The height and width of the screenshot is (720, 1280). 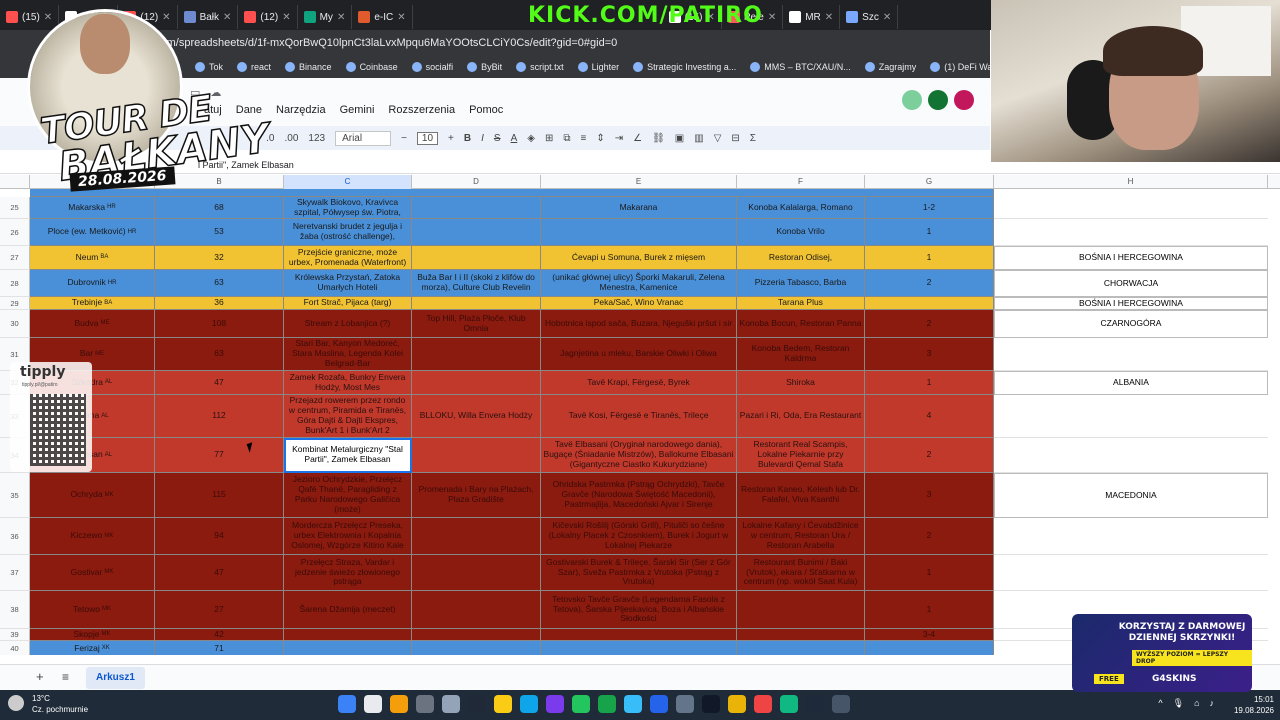 What do you see at coordinates (890, 67) in the screenshot?
I see `bookmark-item: Zagrajmy` at bounding box center [890, 67].